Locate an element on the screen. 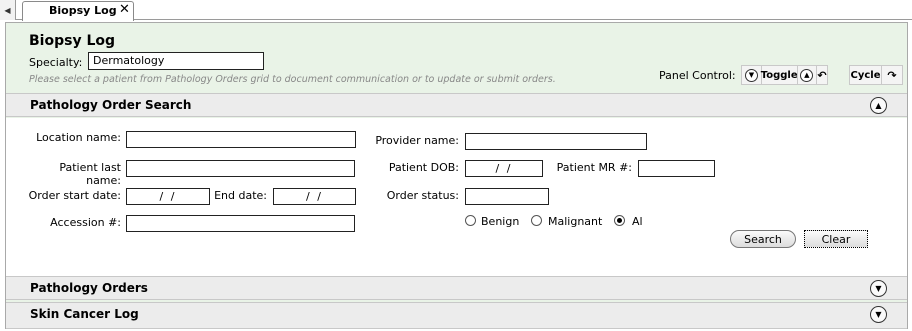 The width and height of the screenshot is (912, 331). section-header-skin-cancer: Skin Cancer Log ▼ is located at coordinates (456, 315).